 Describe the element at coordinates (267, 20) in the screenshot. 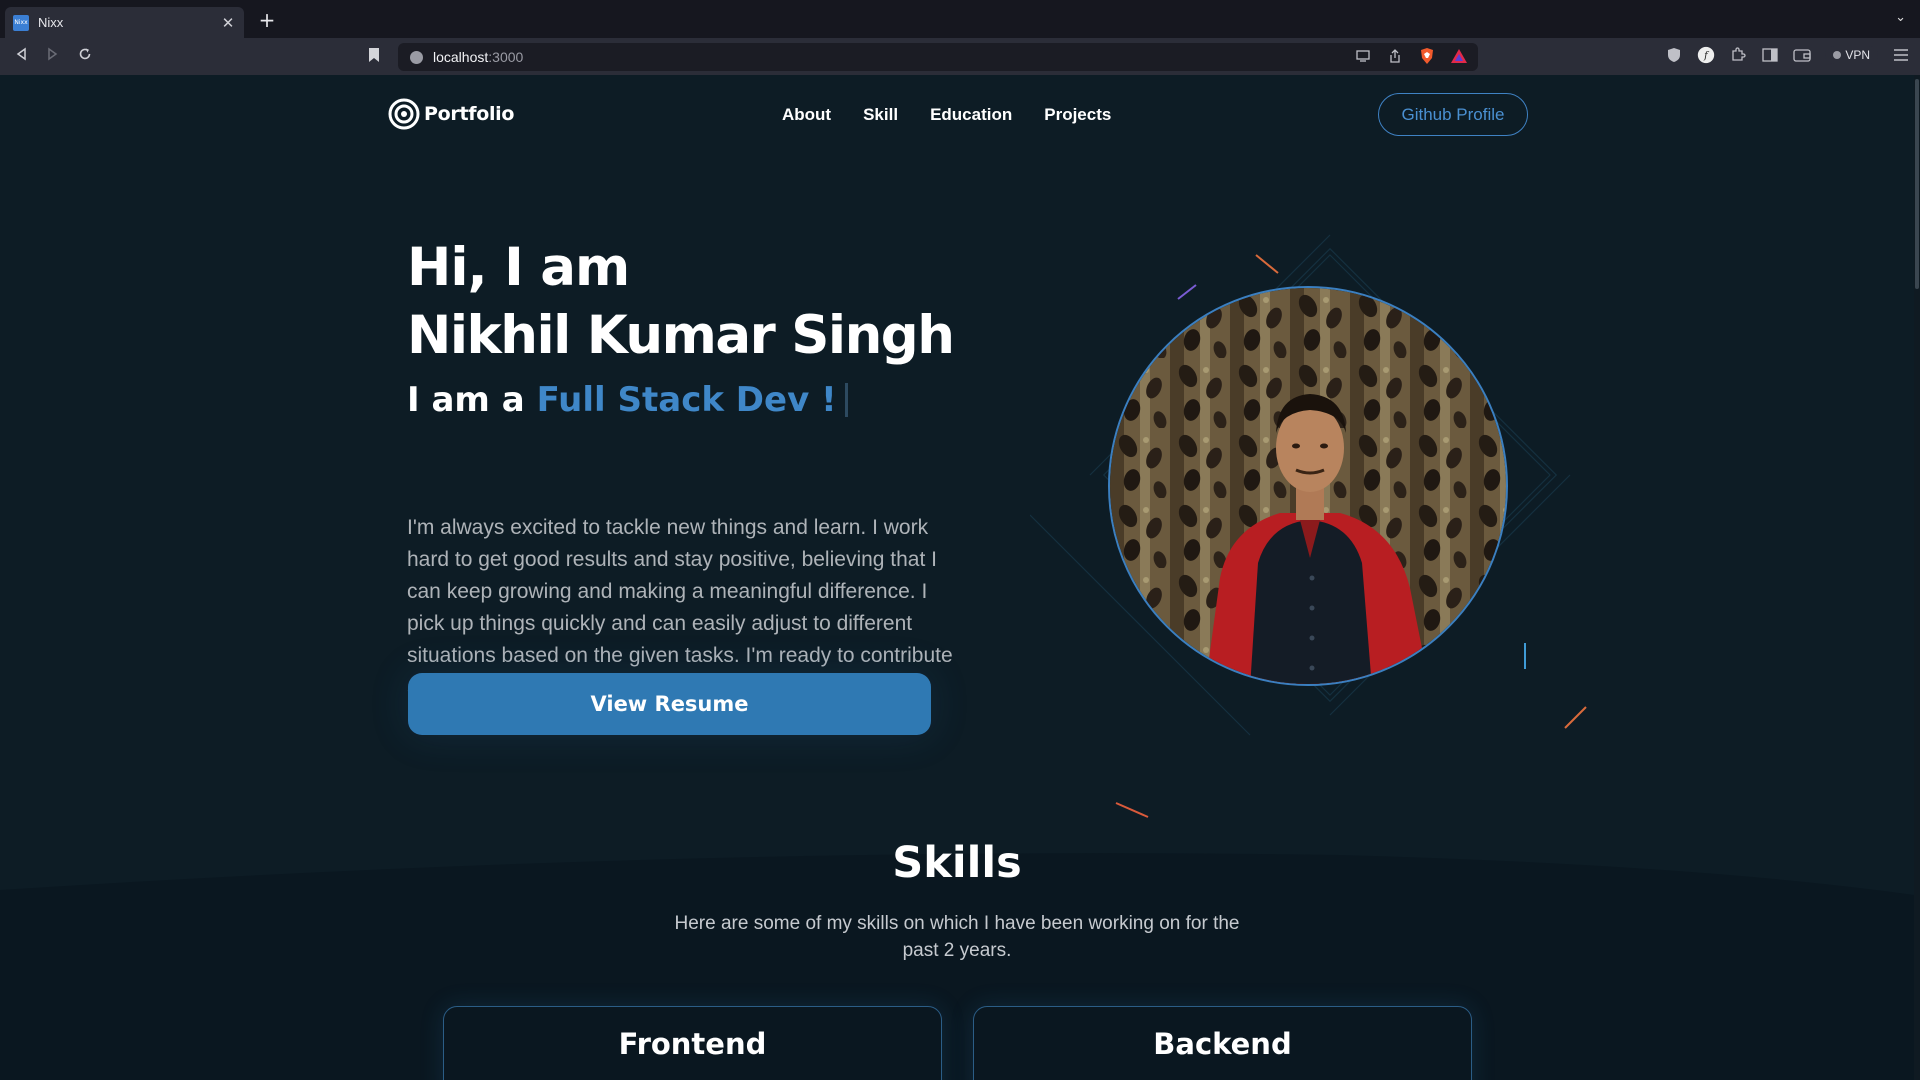

I see `new-tab-icon: +` at that location.